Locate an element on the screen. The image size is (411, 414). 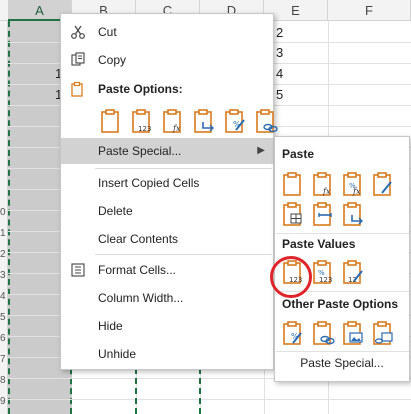
submenu-arrow-icon: ▶ is located at coordinates (261, 150).